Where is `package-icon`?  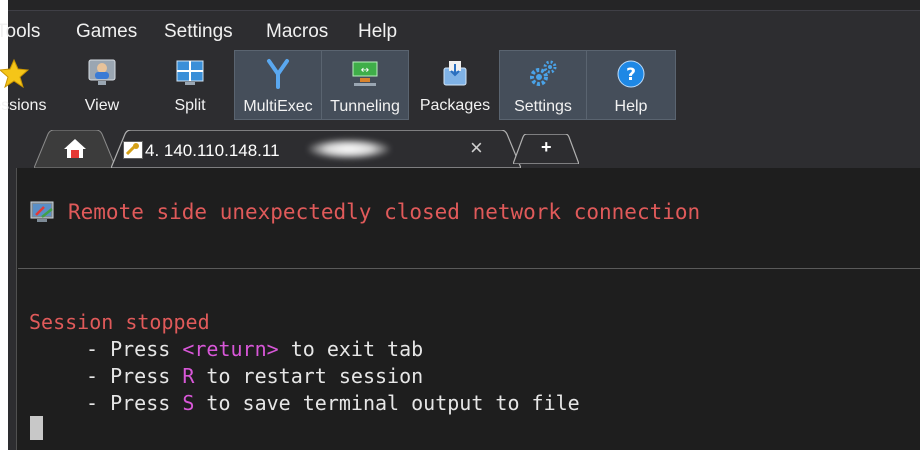
package-icon is located at coordinates (455, 73).